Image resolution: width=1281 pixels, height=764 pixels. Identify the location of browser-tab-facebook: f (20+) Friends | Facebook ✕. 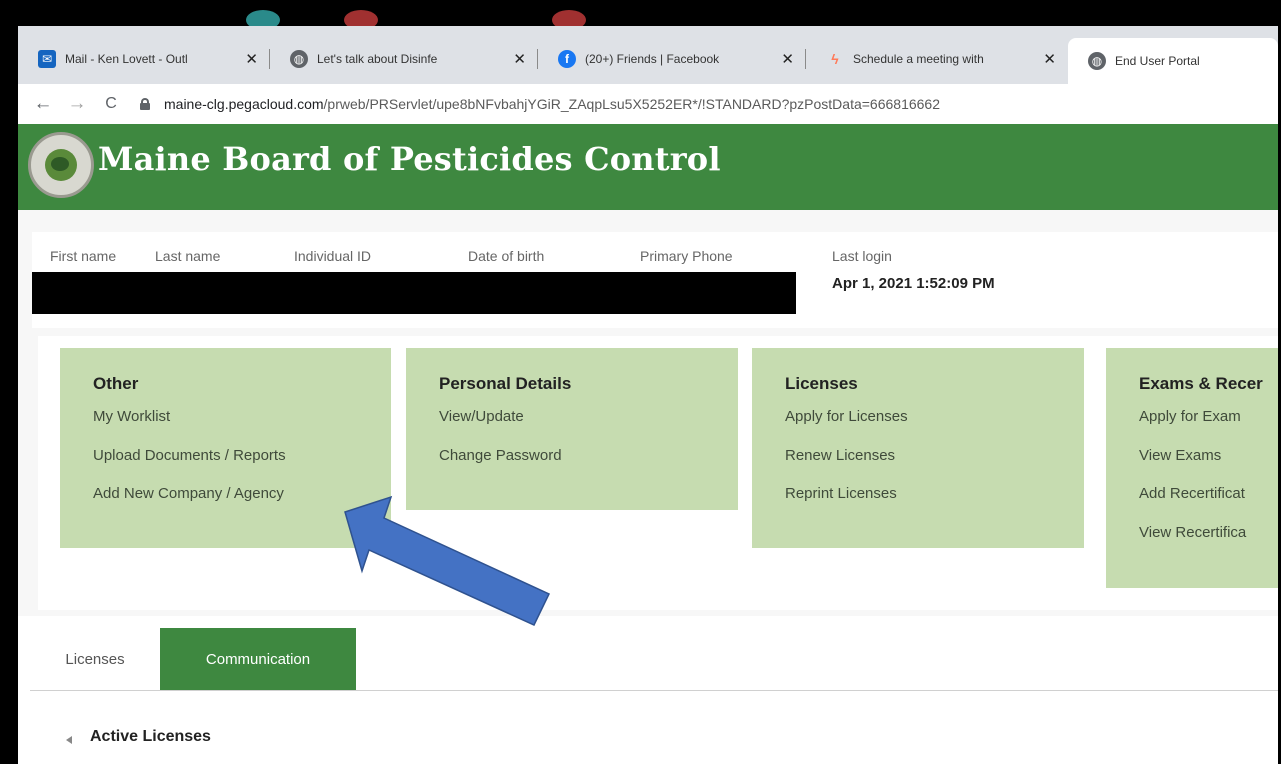
(672, 59).